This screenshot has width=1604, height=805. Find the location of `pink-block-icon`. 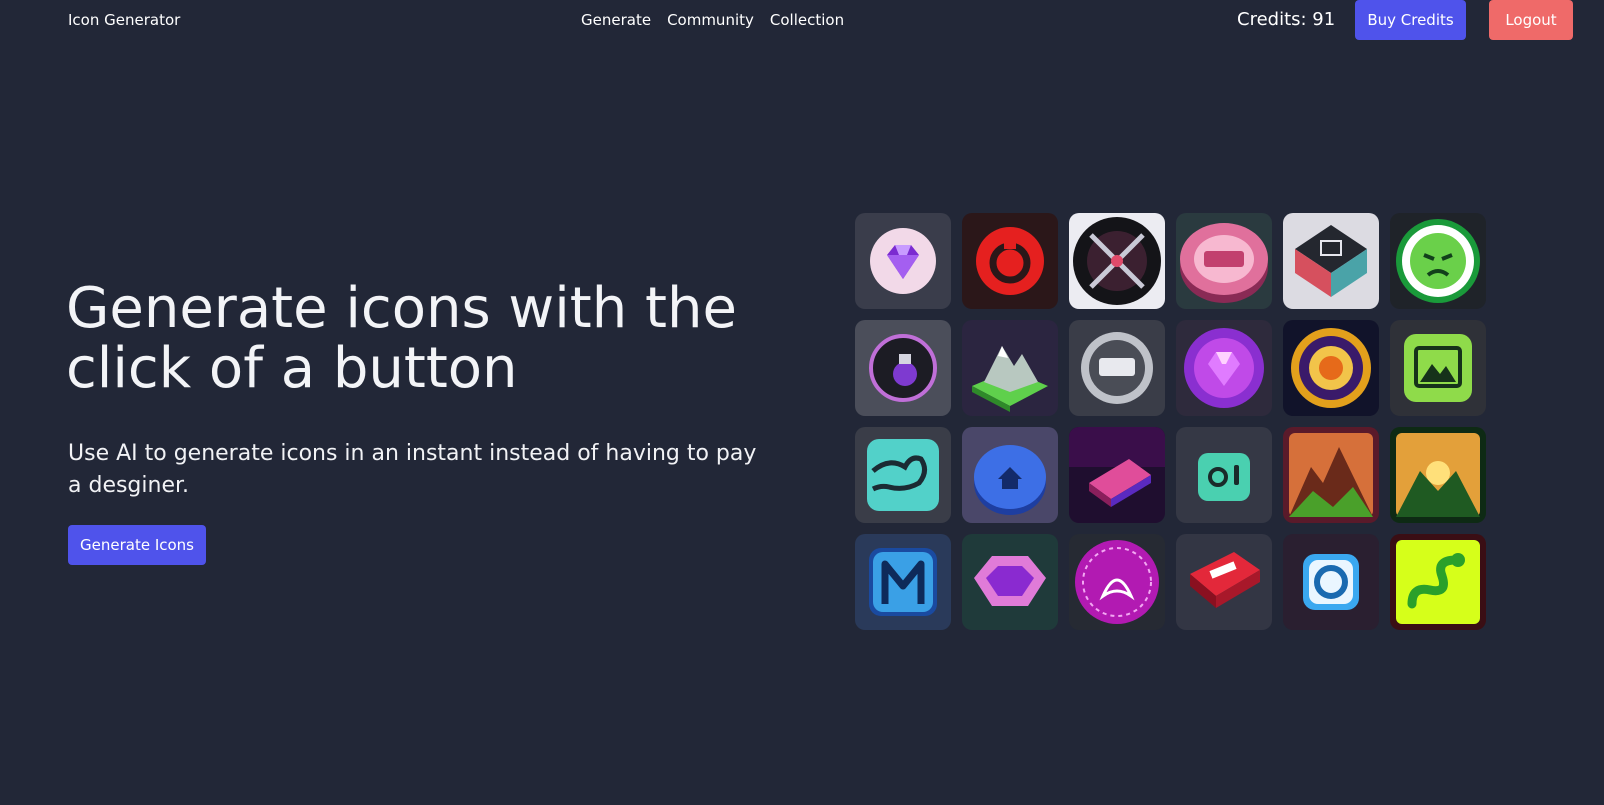

pink-block-icon is located at coordinates (1117, 475).